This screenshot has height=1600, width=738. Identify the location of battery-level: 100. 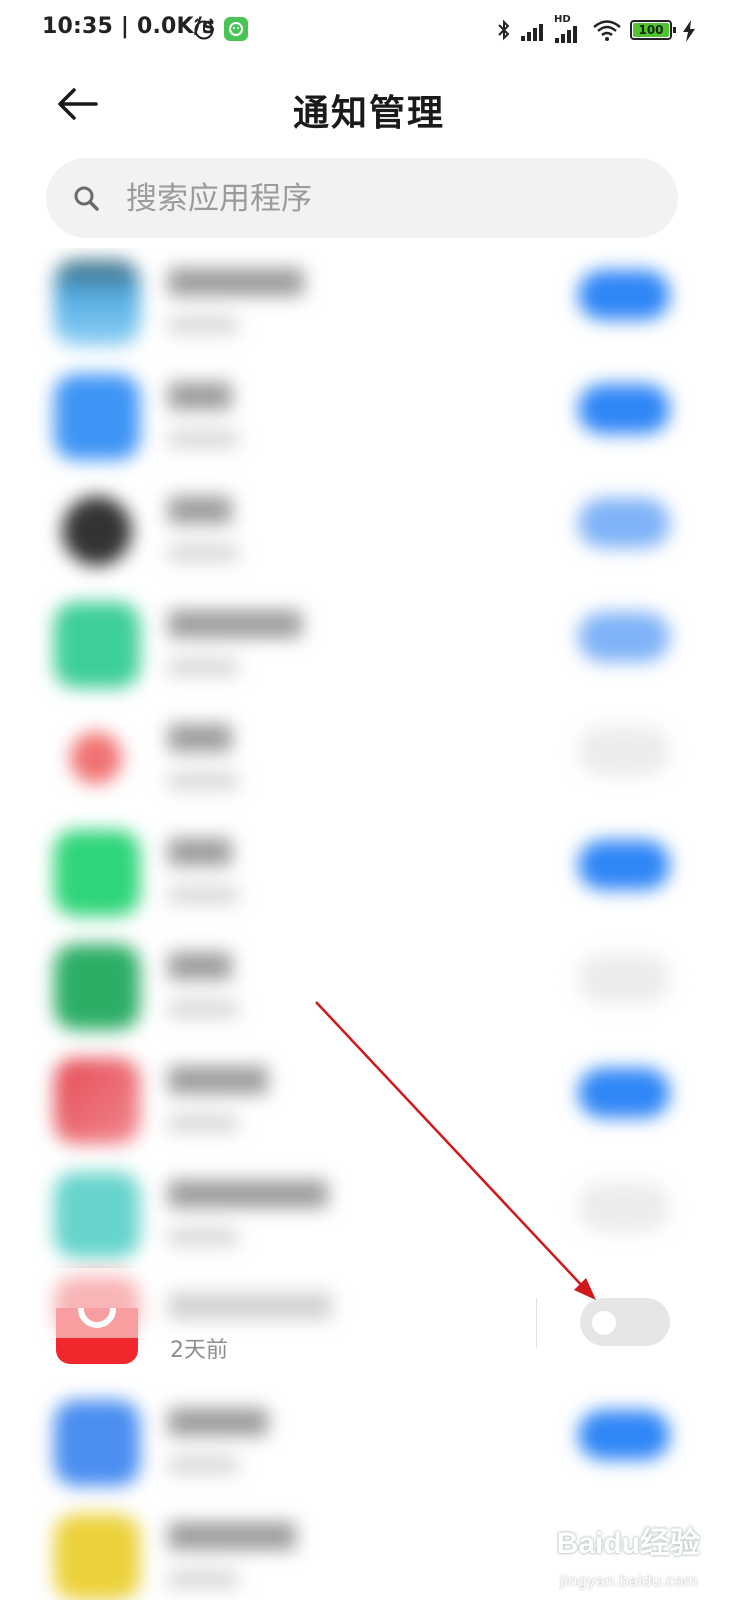
(651, 30).